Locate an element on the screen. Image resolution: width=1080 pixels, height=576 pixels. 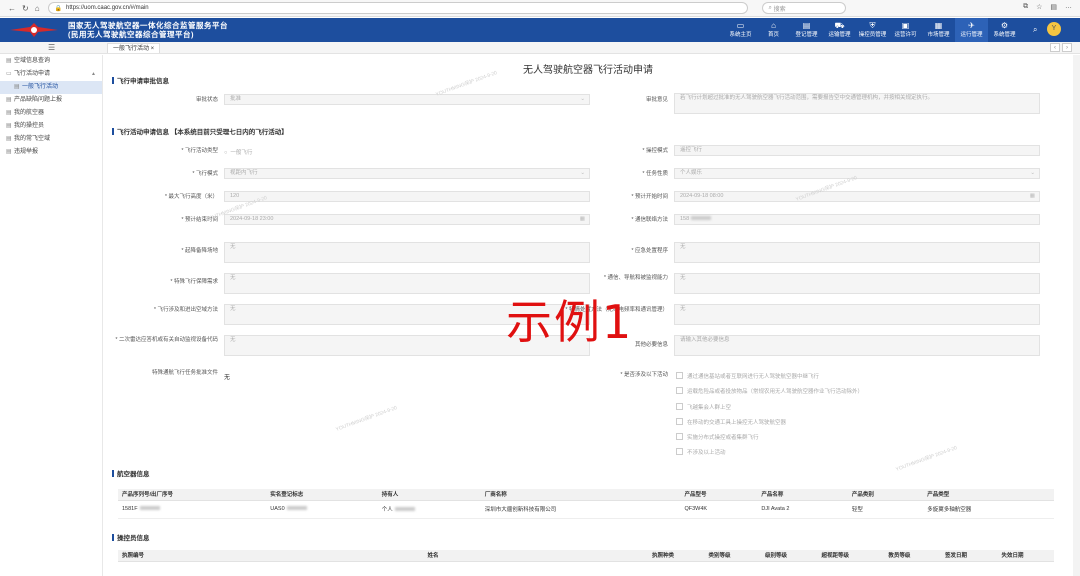
max-height-input: 120 is located at coordinates (407, 196).